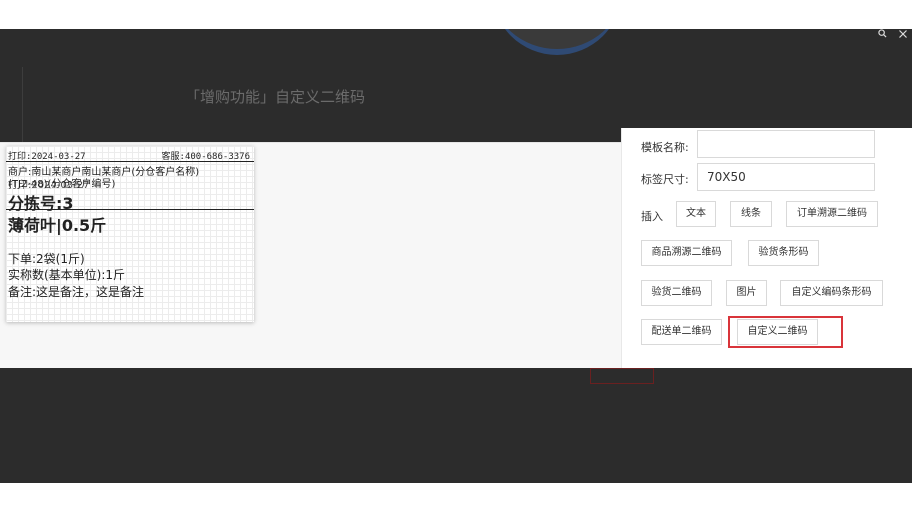 Image resolution: width=912 pixels, height=512 pixels. What do you see at coordinates (665, 179) in the screenshot?
I see `label-size-label: 标签尺寸:` at bounding box center [665, 179].